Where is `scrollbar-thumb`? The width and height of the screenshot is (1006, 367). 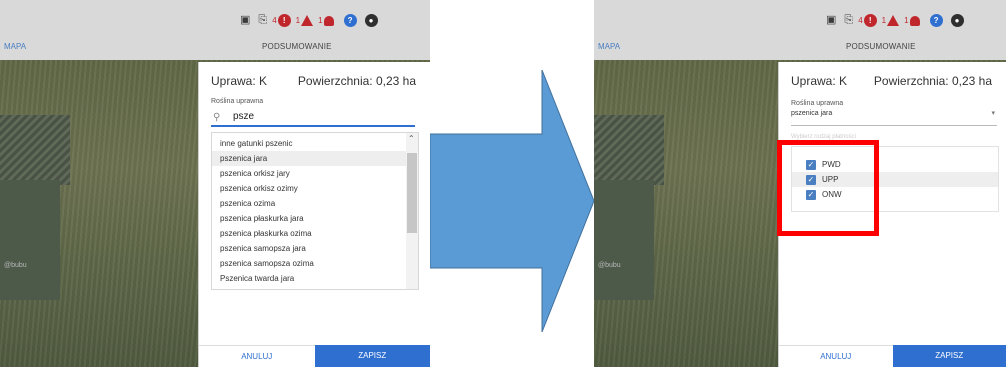 scrollbar-thumb is located at coordinates (412, 193).